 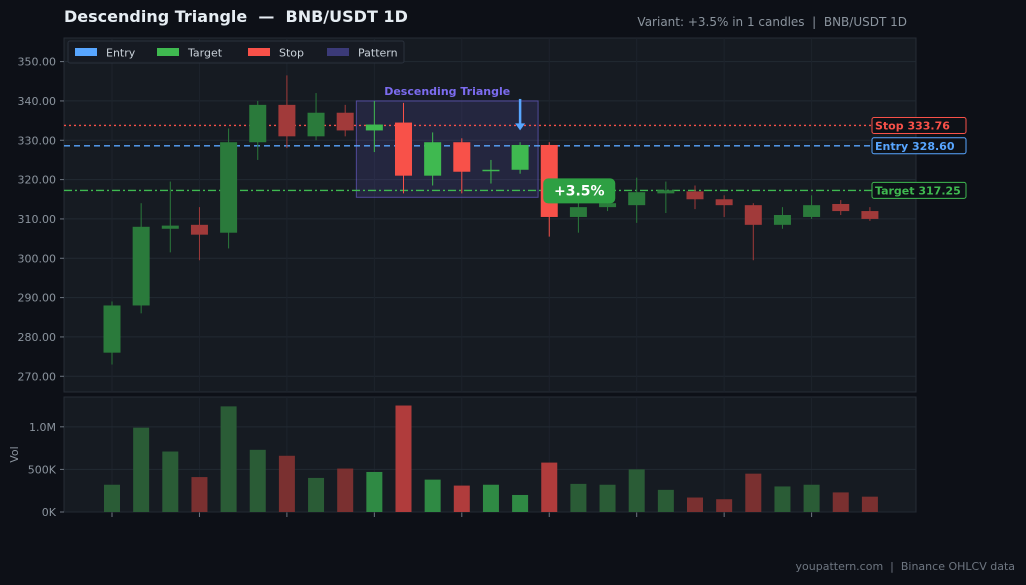 What do you see at coordinates (37, 337) in the screenshot?
I see `price-tick-label: 280.00` at bounding box center [37, 337].